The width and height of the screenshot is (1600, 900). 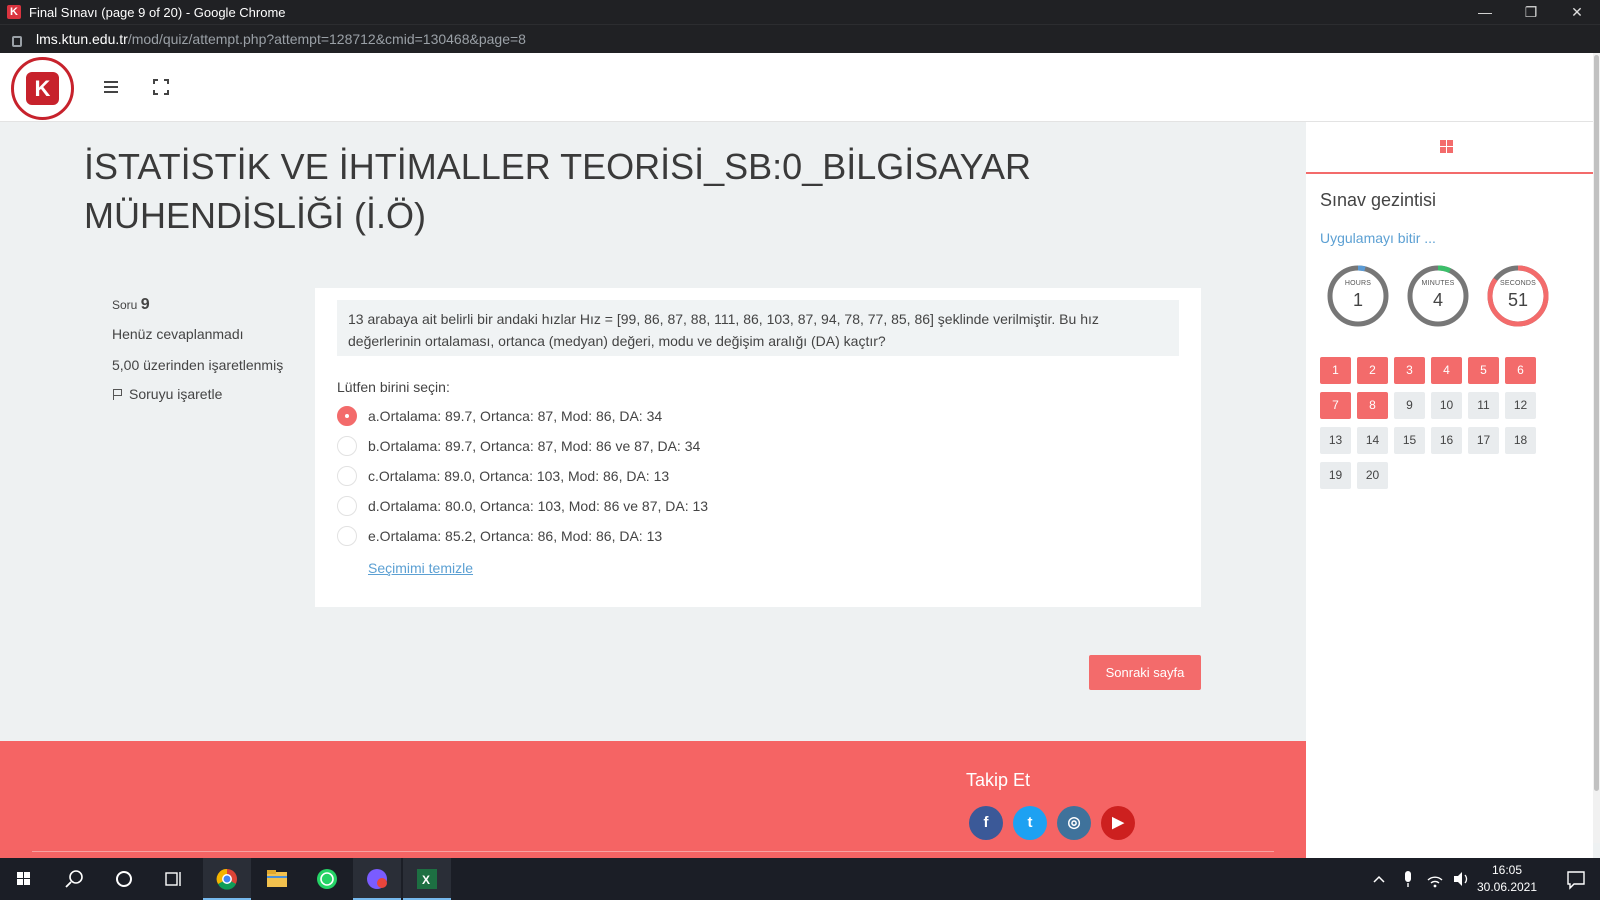 I want to click on flag-icon, so click(x=117, y=394).